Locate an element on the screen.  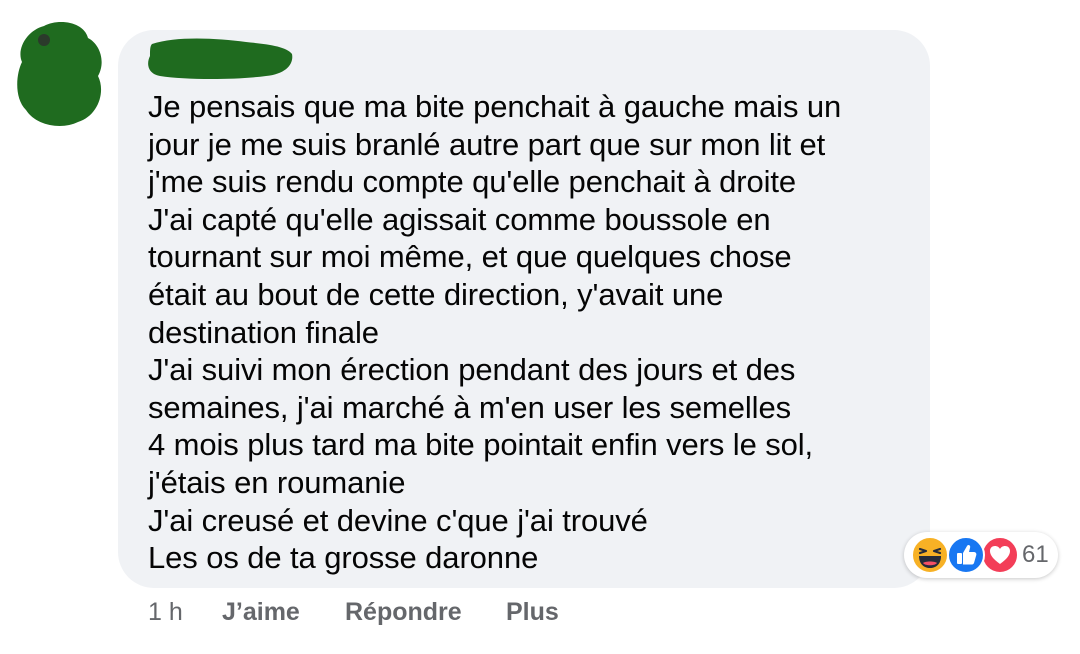
comment-timestamp: 1 h is located at coordinates (165, 612).